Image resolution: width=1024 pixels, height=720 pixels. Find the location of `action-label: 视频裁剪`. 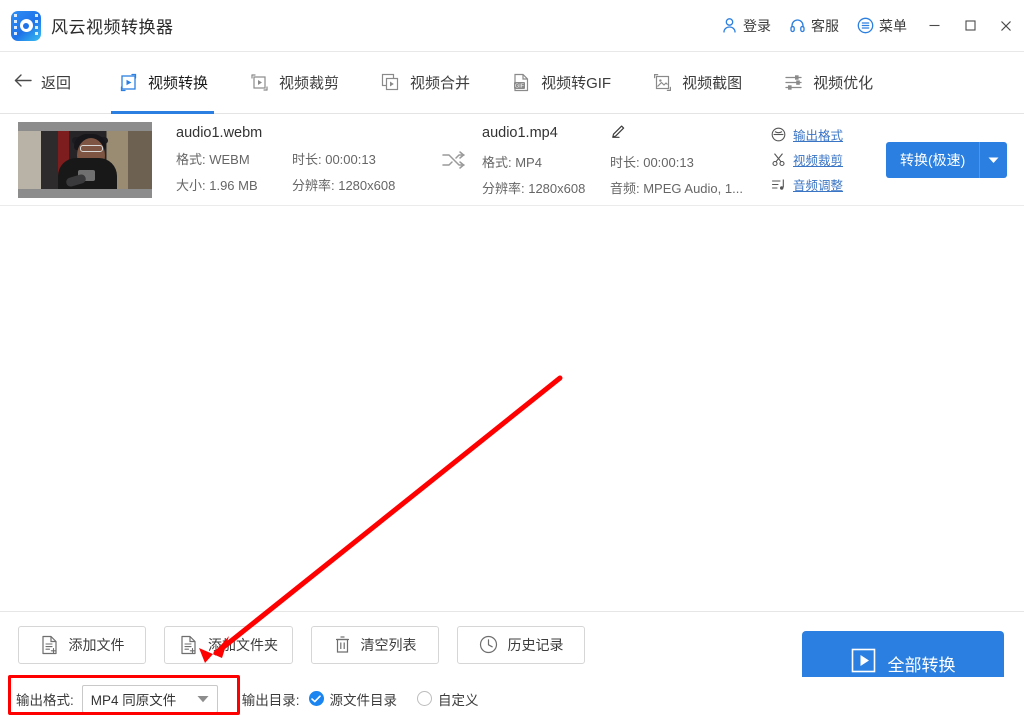

action-label: 视频裁剪 is located at coordinates (818, 161).